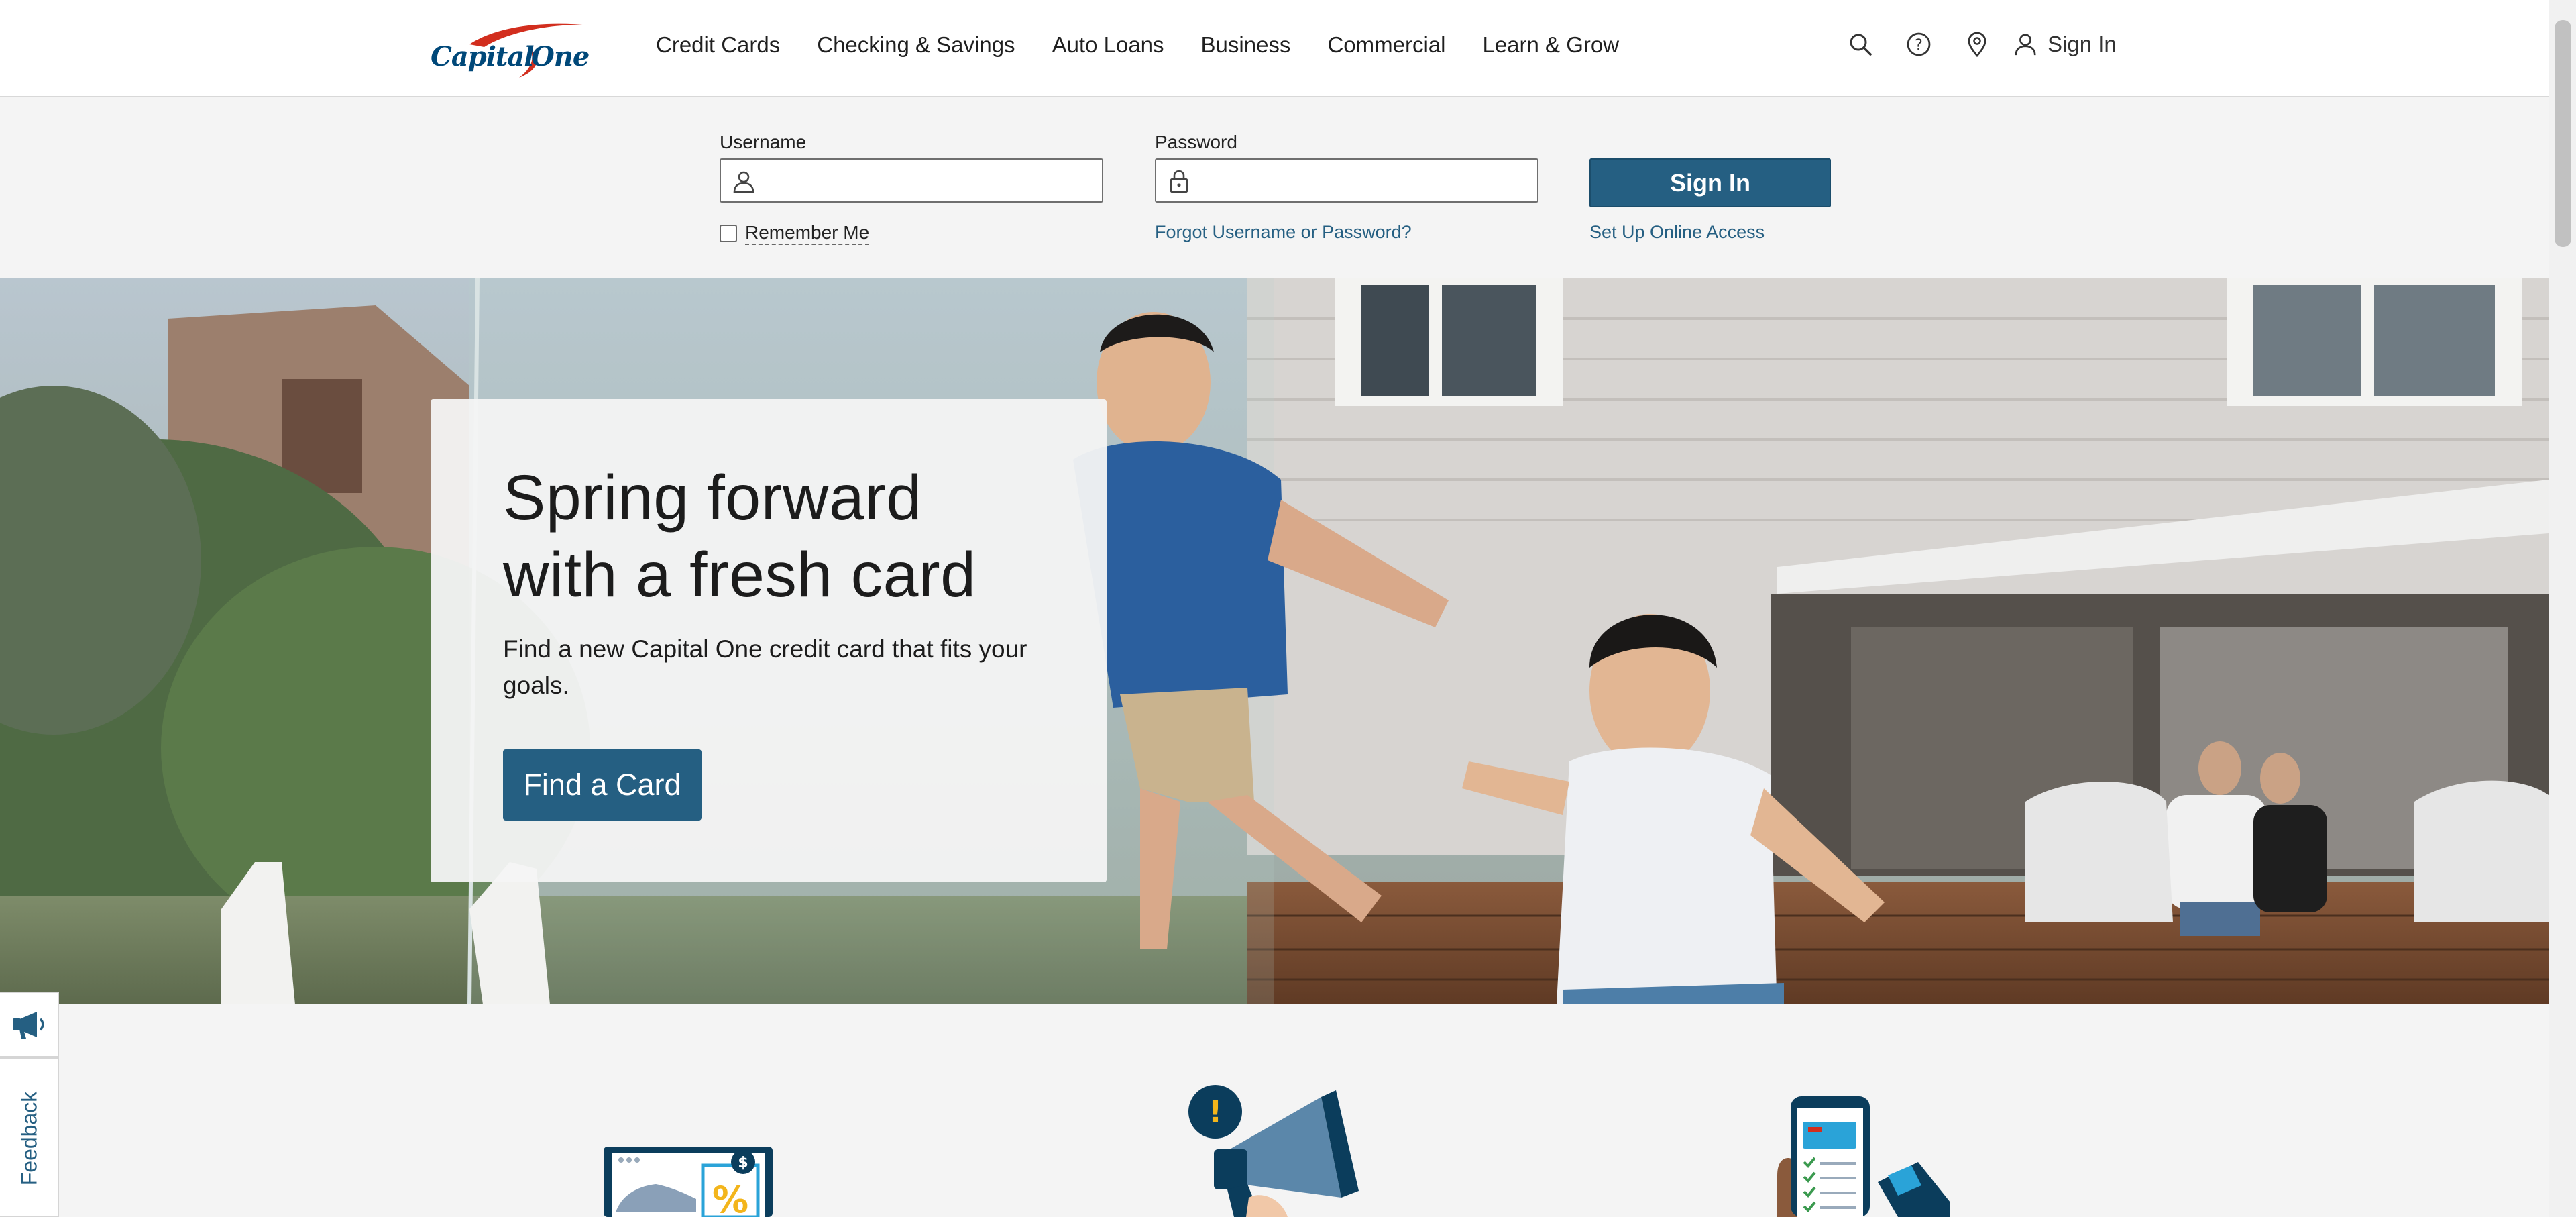 The height and width of the screenshot is (1217, 2576). Describe the element at coordinates (1108, 45) in the screenshot. I see `nav-auto-loans: Auto Loans` at that location.